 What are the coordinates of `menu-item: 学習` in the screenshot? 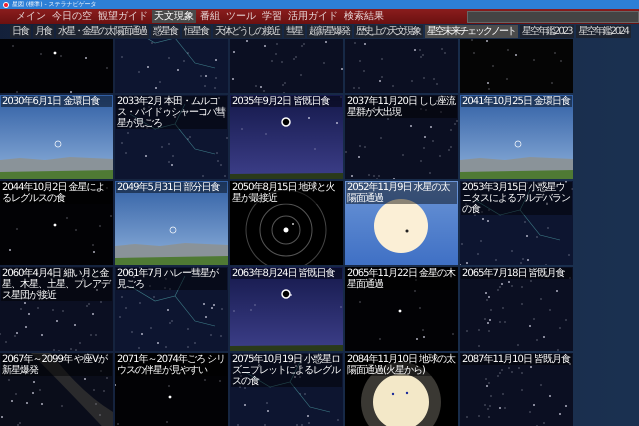 It's located at (272, 16).